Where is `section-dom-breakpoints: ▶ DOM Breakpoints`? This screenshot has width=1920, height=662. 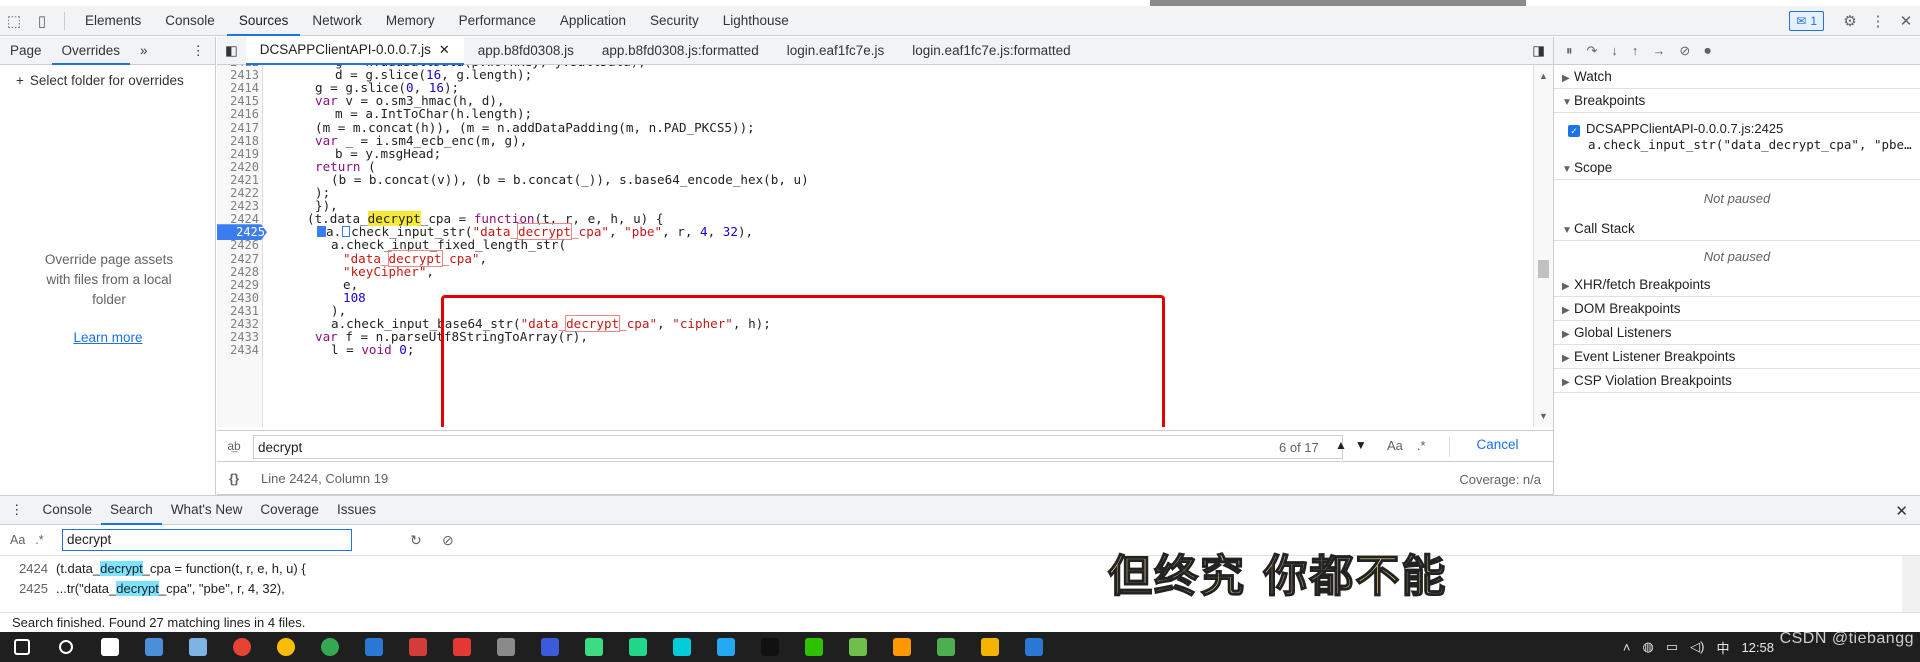
section-dom-breakpoints: ▶ DOM Breakpoints is located at coordinates (1737, 309).